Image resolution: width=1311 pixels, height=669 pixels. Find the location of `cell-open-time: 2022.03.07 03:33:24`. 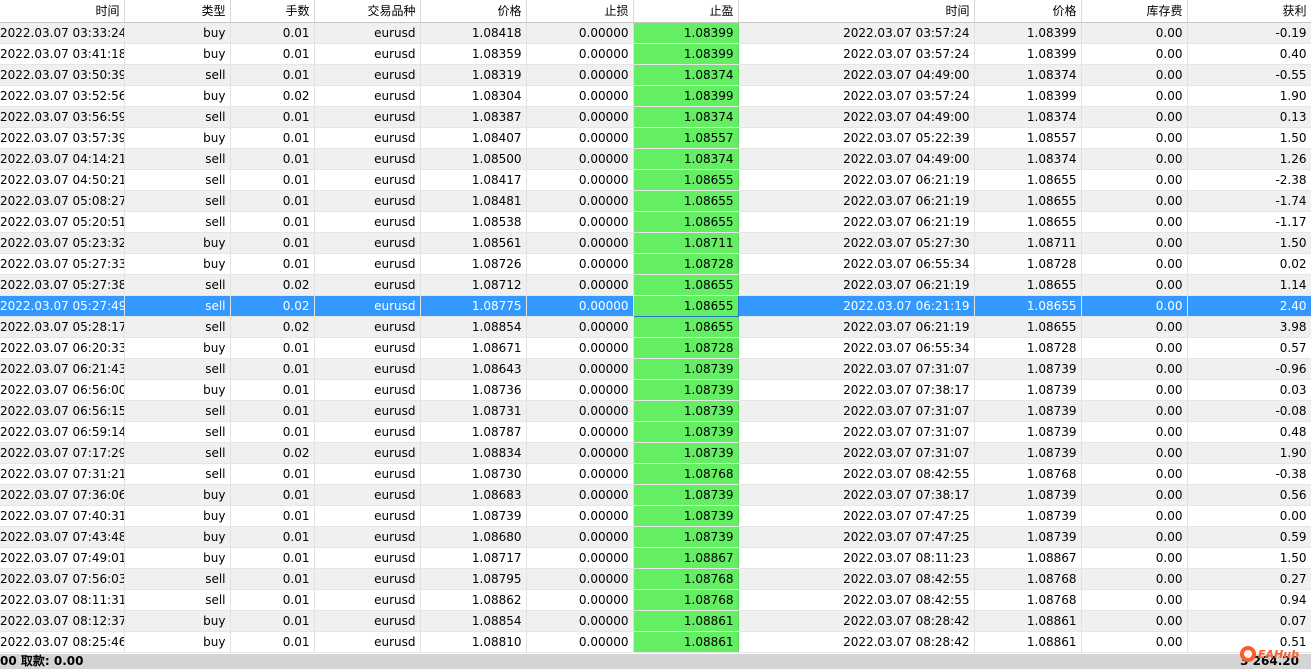

cell-open-time: 2022.03.07 03:33:24 is located at coordinates (62, 33).